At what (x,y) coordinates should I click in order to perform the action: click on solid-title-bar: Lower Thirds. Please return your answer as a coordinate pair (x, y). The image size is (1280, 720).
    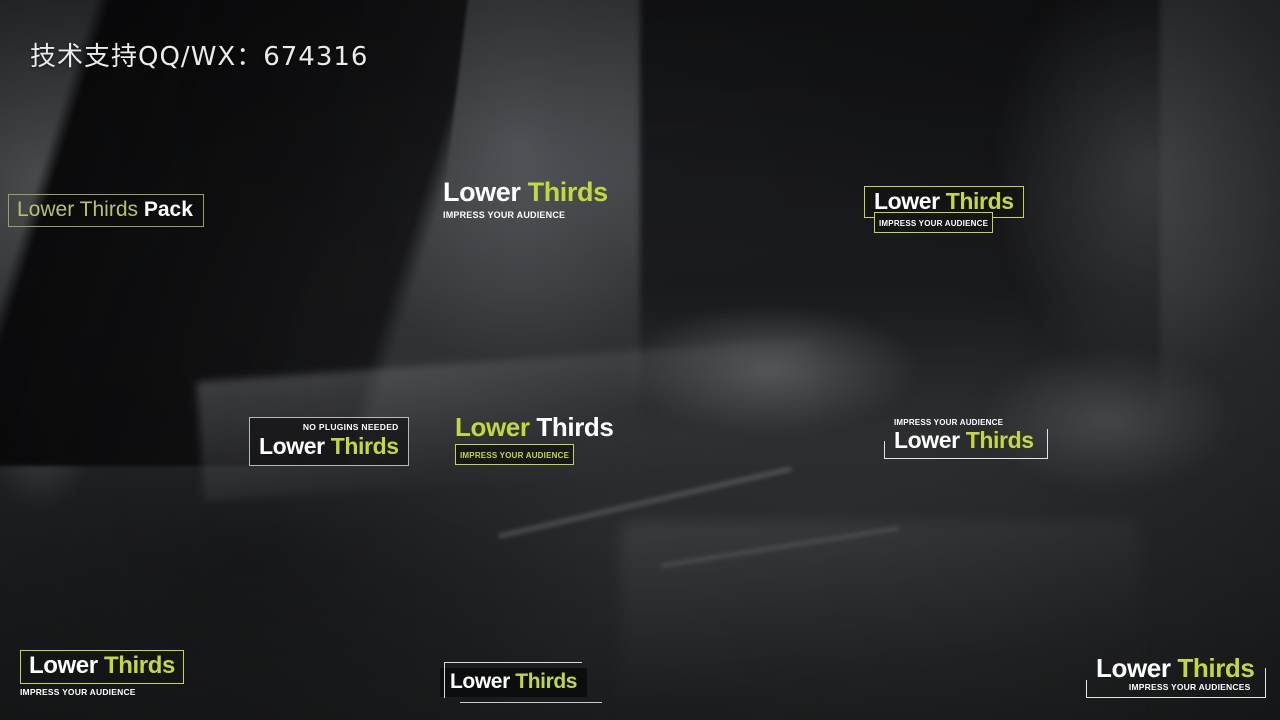
    Looking at the image, I should click on (514, 682).